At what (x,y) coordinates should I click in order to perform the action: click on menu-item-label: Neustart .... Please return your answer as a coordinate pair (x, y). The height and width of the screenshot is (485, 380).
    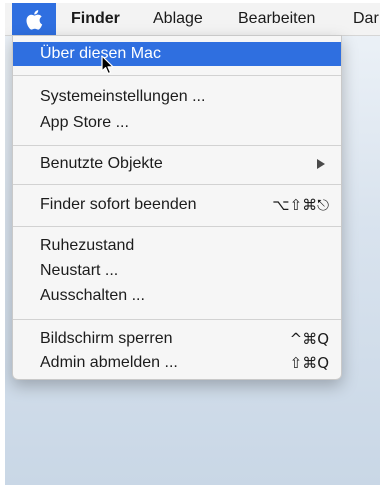
    Looking at the image, I should click on (79, 270).